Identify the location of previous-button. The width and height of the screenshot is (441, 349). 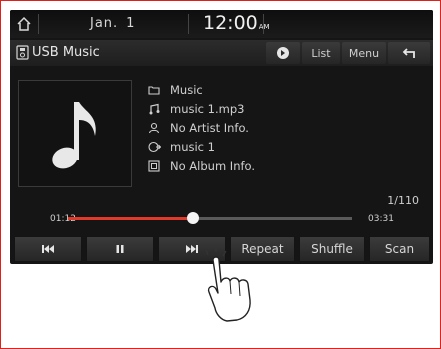
(48, 249).